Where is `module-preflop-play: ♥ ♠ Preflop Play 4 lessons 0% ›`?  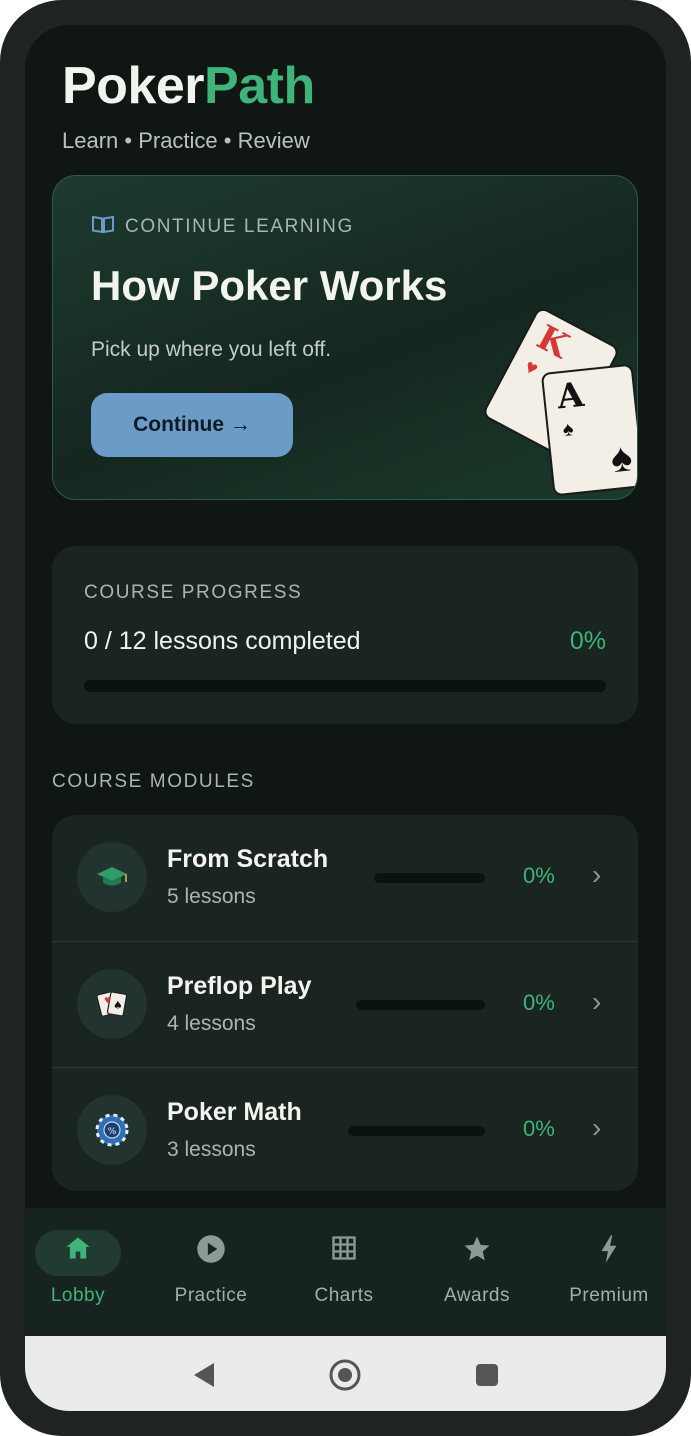 module-preflop-play: ♥ ♠ Preflop Play 4 lessons 0% › is located at coordinates (345, 1004).